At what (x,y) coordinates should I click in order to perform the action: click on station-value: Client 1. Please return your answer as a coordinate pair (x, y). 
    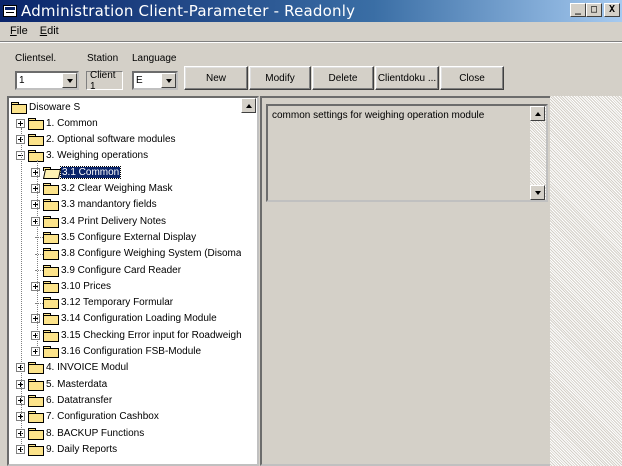
    Looking at the image, I should click on (103, 80).